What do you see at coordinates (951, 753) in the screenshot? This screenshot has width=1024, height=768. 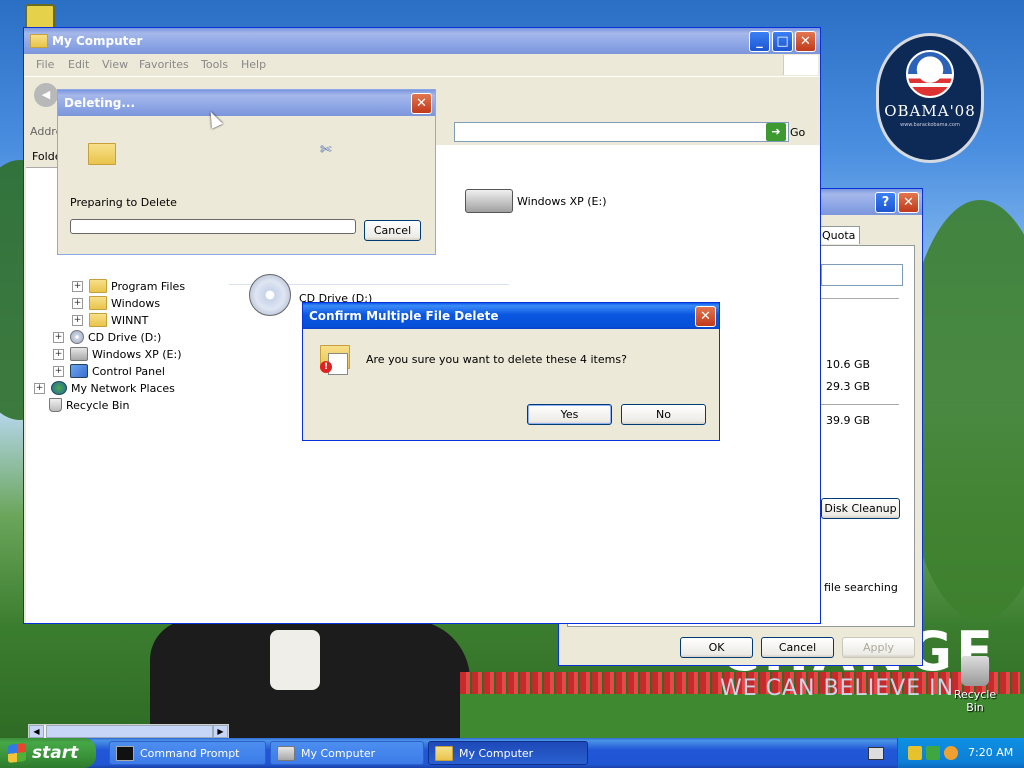 I see `search-icon` at bounding box center [951, 753].